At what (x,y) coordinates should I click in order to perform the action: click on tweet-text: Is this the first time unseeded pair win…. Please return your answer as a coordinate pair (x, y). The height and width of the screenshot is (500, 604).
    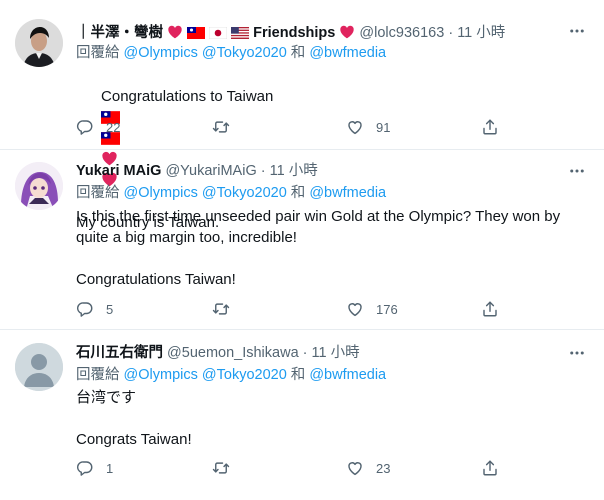
    Looking at the image, I should click on (321, 248).